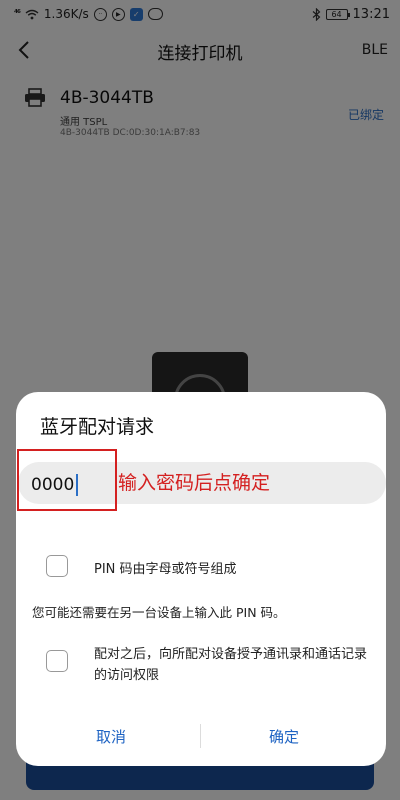 This screenshot has height=800, width=400. I want to click on annotation-text: 输入密码后点确定, so click(194, 483).